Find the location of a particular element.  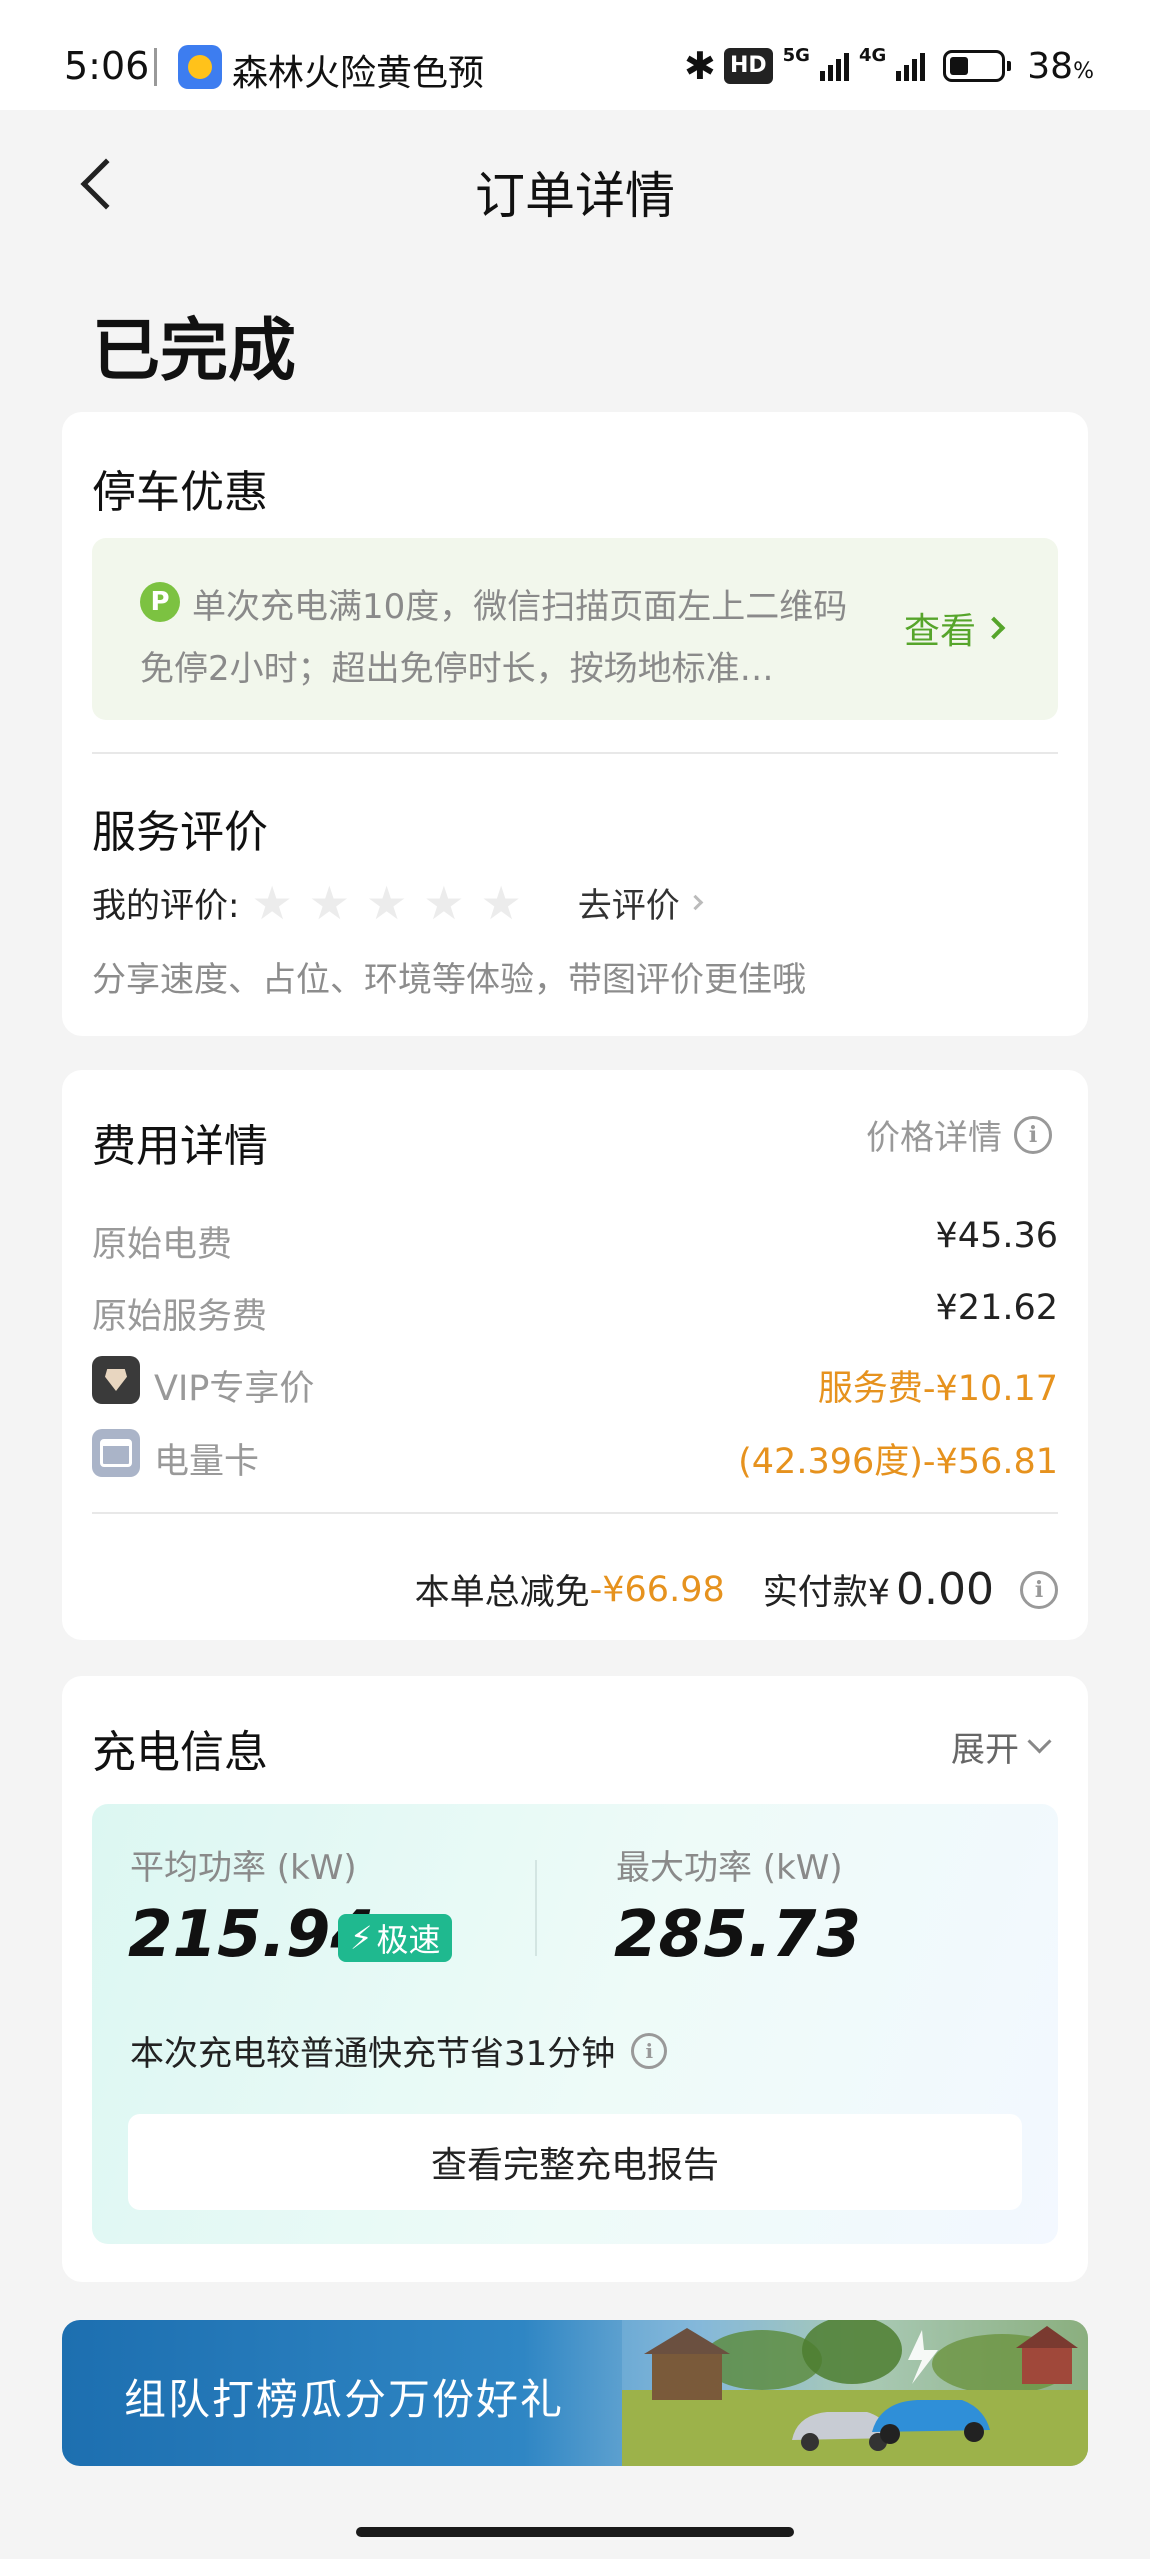

battery-percent: 38% is located at coordinates (1060, 66).